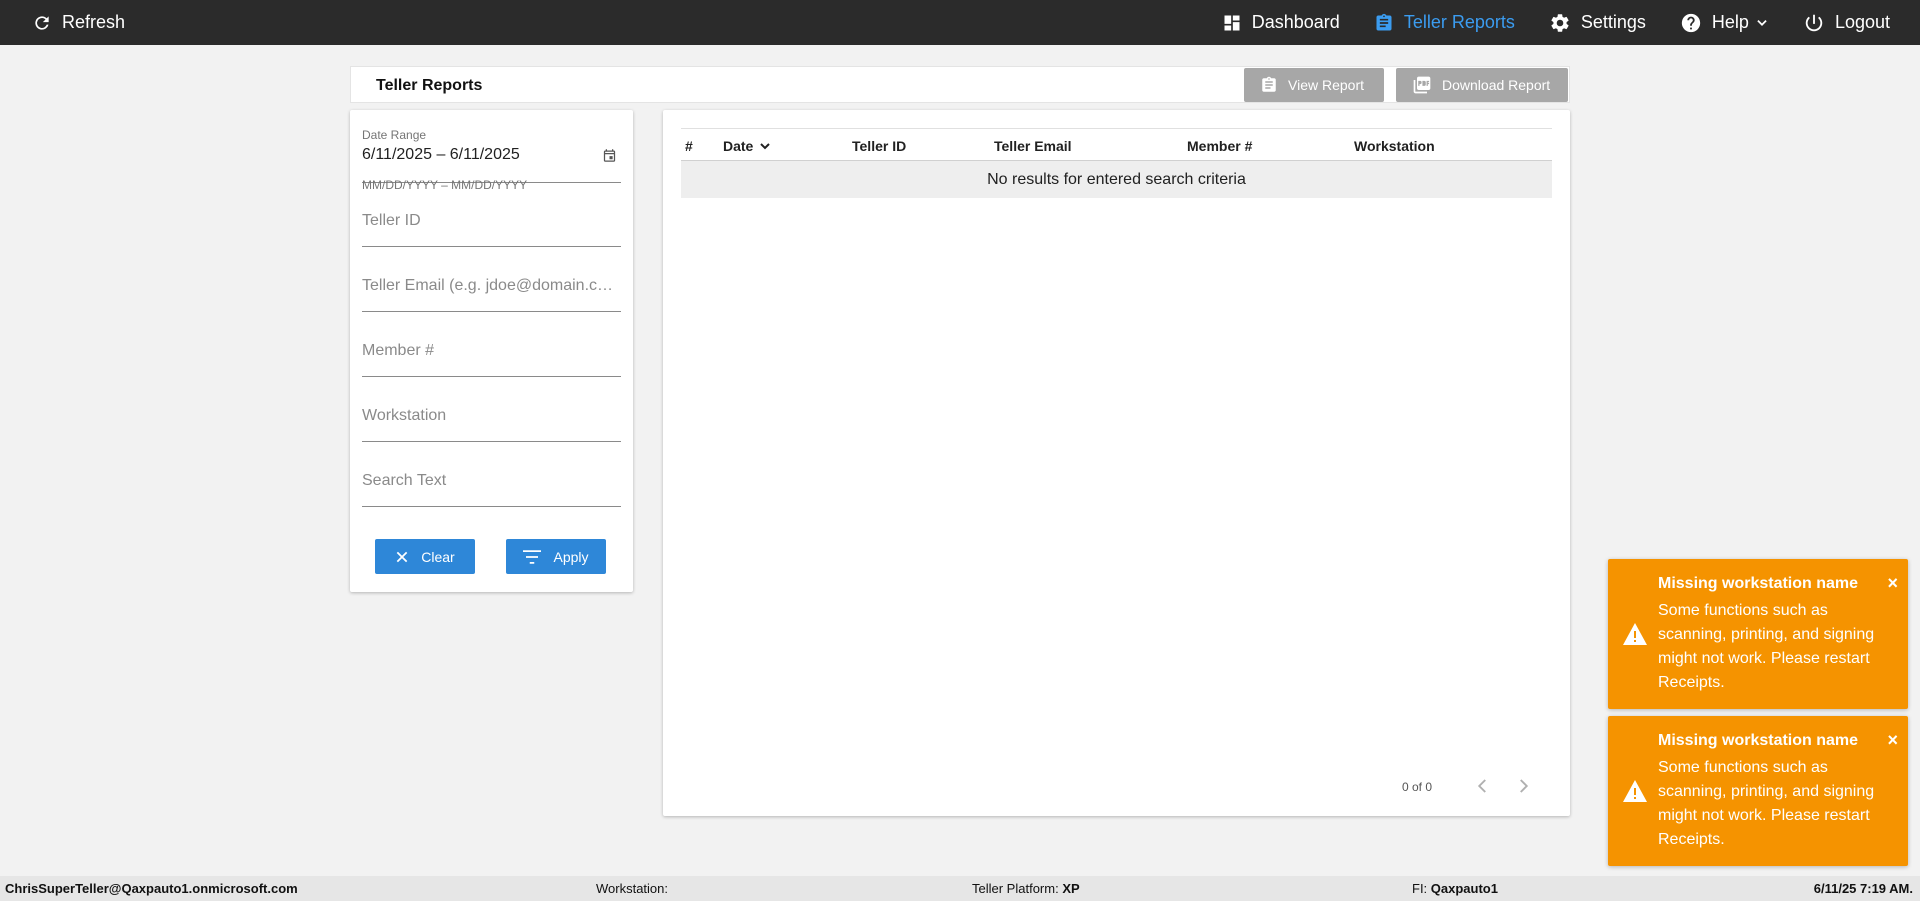  I want to click on empty-results-row: No results for entered search criteria, so click(1116, 179).